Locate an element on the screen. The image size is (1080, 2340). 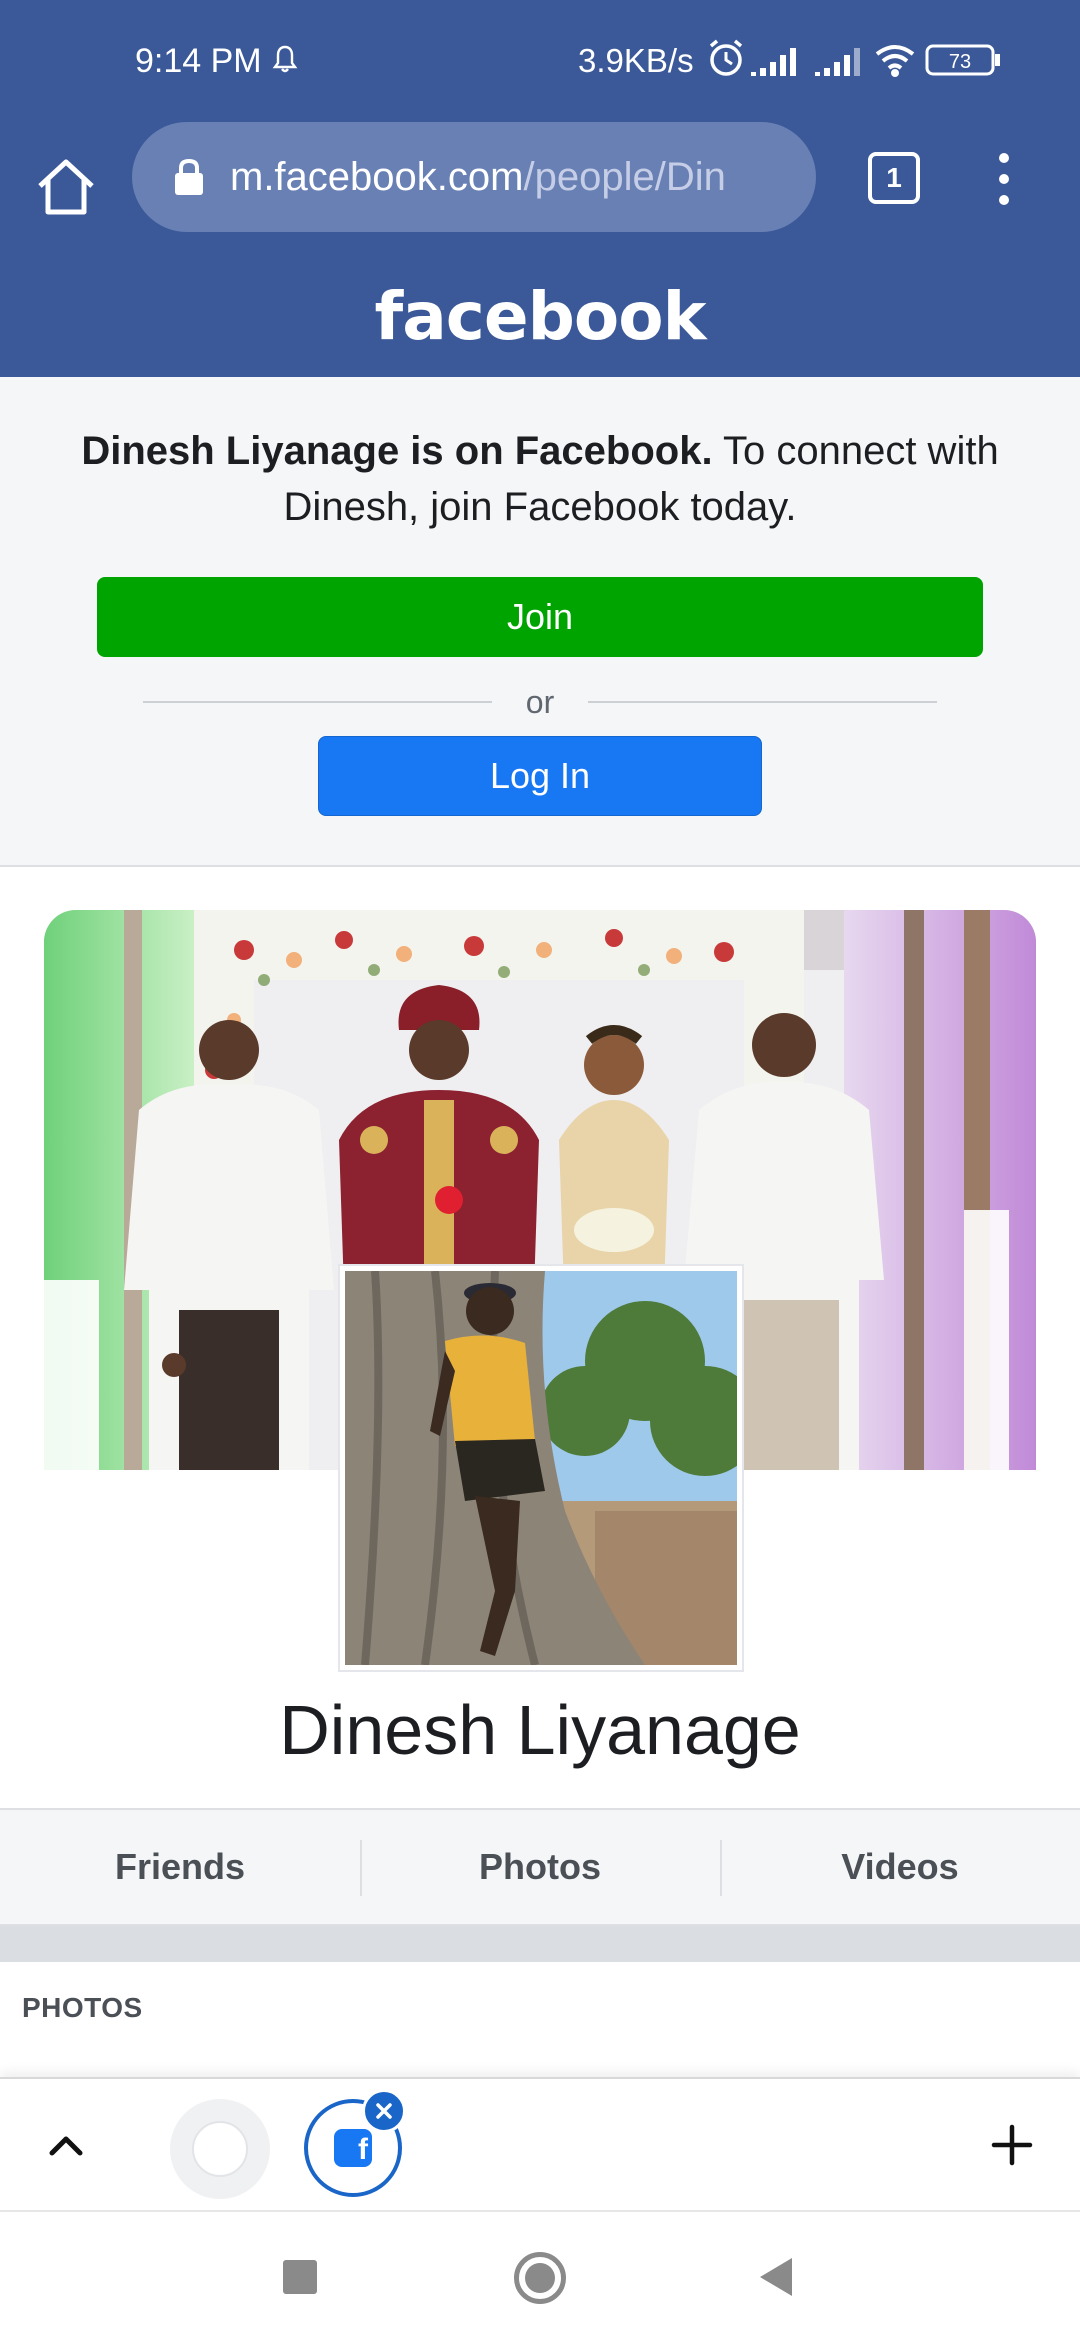
profile-picture-image is located at coordinates (541, 1468).